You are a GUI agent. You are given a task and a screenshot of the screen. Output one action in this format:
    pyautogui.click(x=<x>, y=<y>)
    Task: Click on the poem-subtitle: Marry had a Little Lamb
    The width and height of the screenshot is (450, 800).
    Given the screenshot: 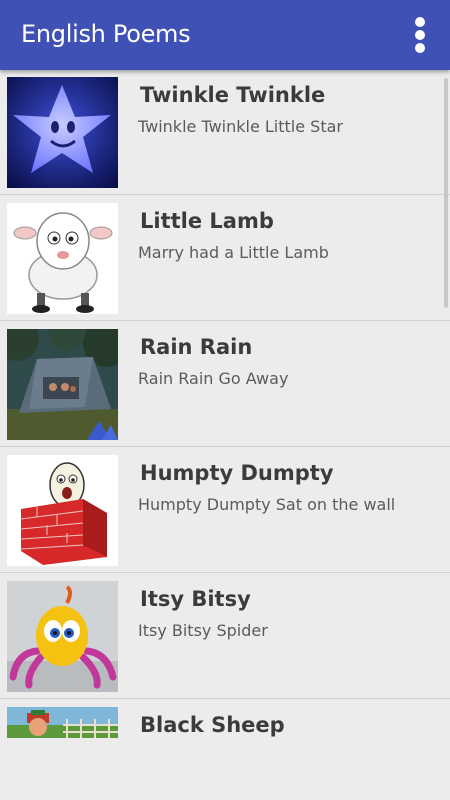 What is the action you would take?
    pyautogui.click(x=233, y=252)
    